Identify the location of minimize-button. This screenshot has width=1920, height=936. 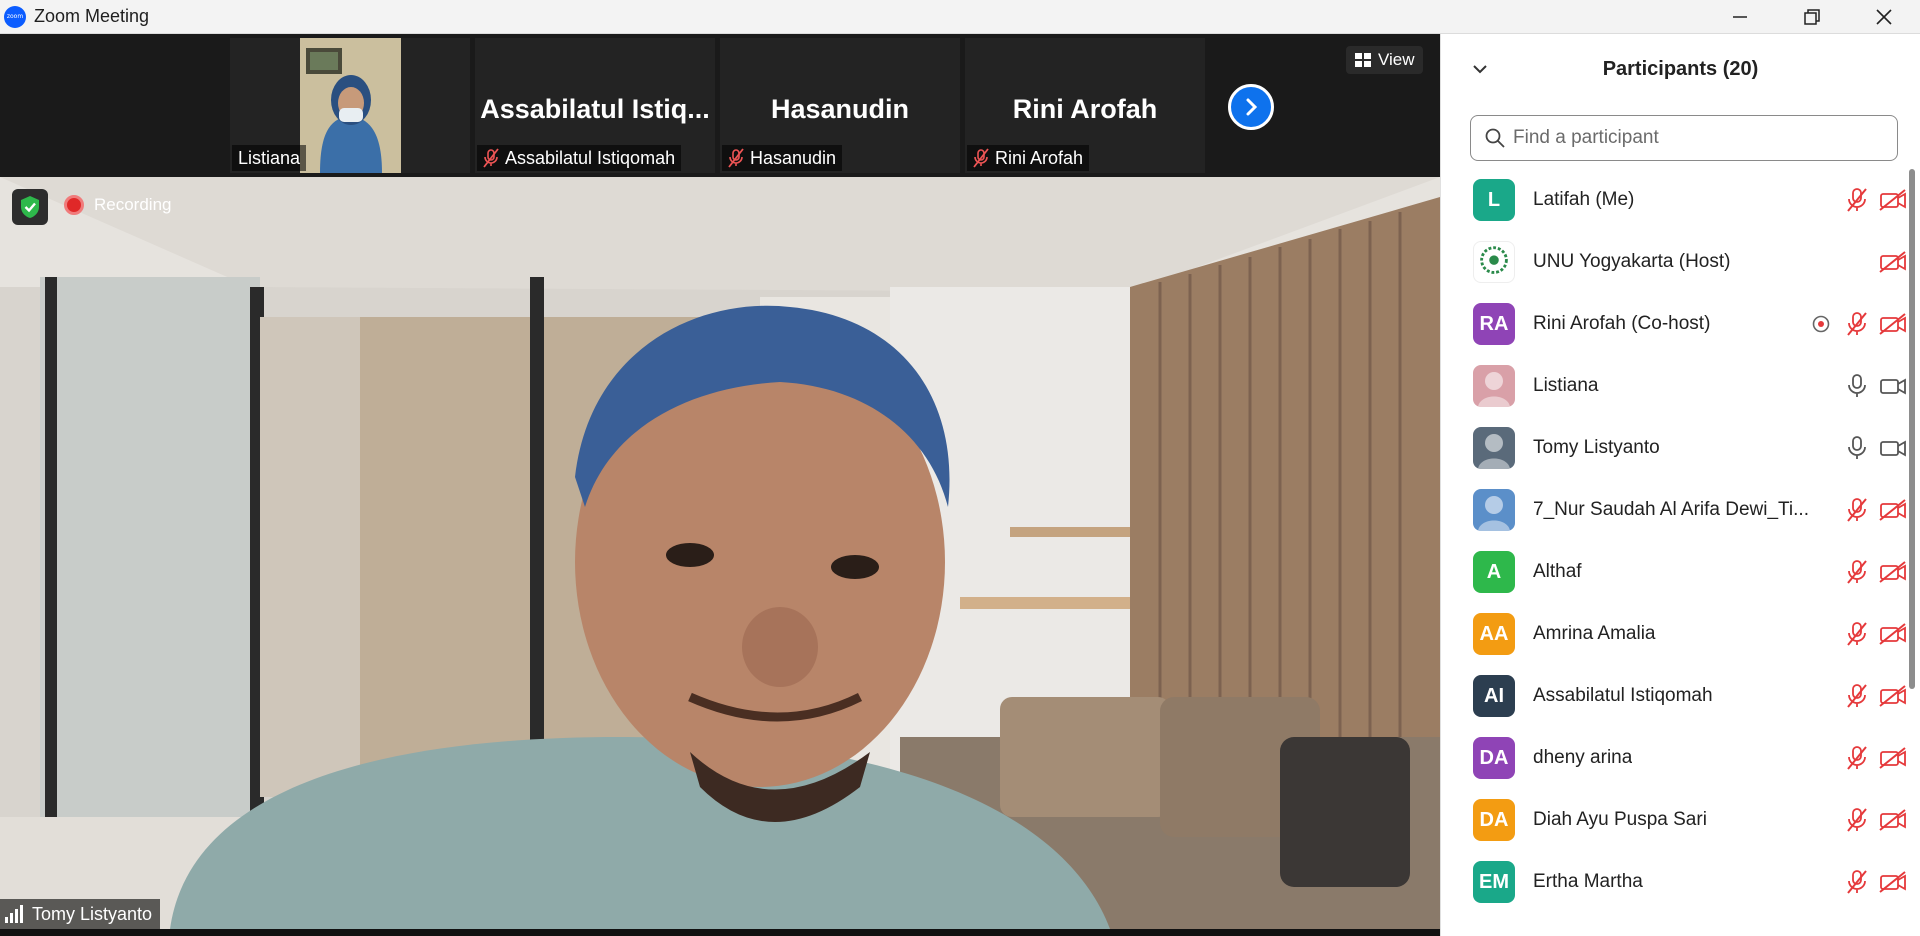
(1740, 17).